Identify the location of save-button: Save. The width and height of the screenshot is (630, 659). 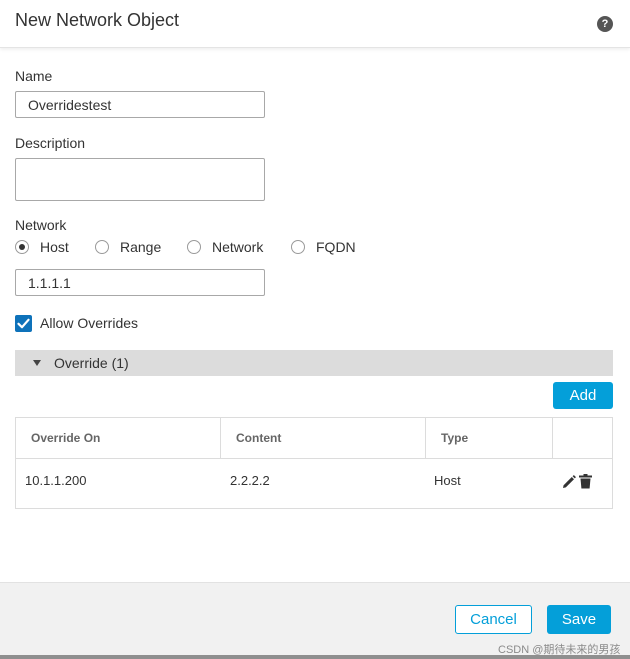
(579, 619).